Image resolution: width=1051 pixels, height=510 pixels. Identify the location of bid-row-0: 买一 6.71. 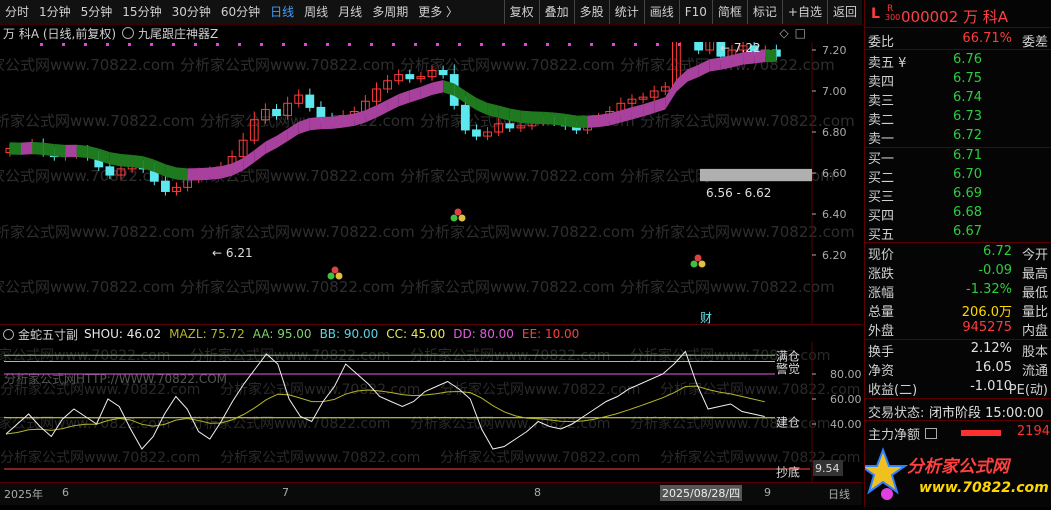
(958, 157).